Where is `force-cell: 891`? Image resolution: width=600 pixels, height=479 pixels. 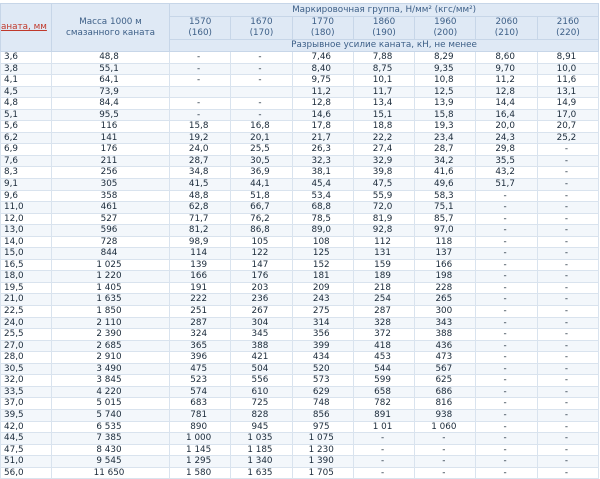
force-cell: 891 is located at coordinates (384, 415).